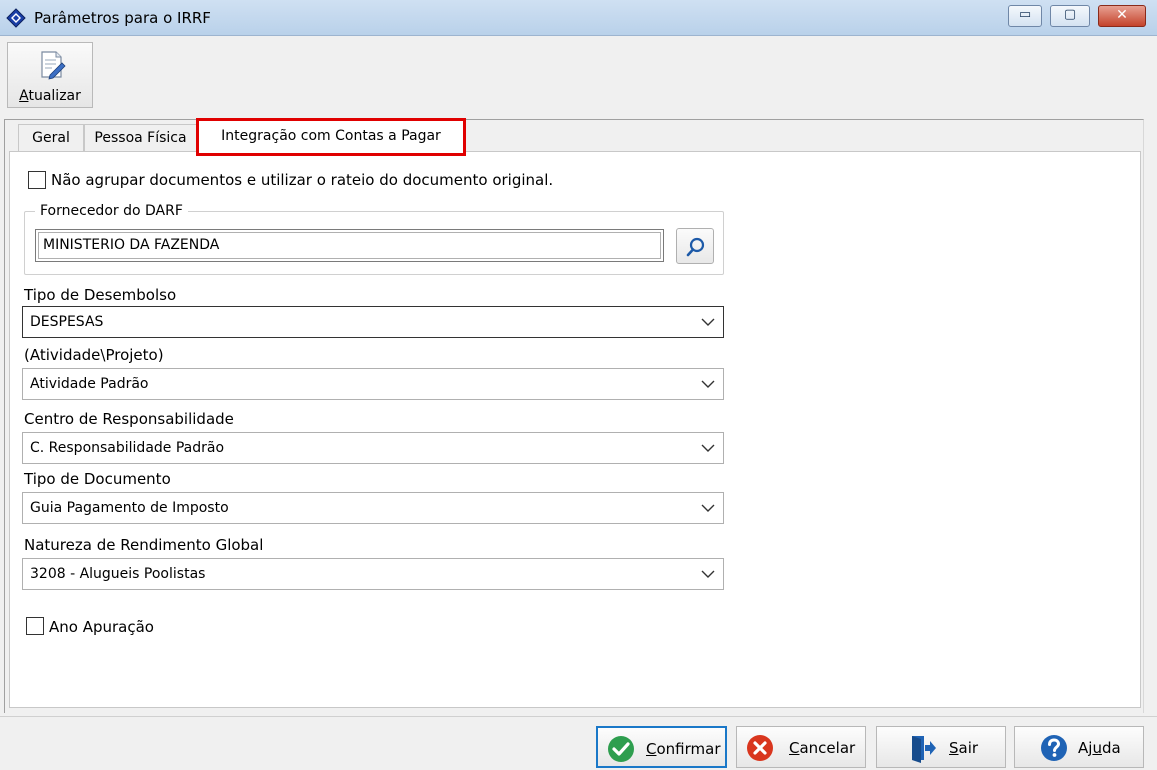 This screenshot has height=770, width=1157. I want to click on cancel-label: Cancelar, so click(822, 748).